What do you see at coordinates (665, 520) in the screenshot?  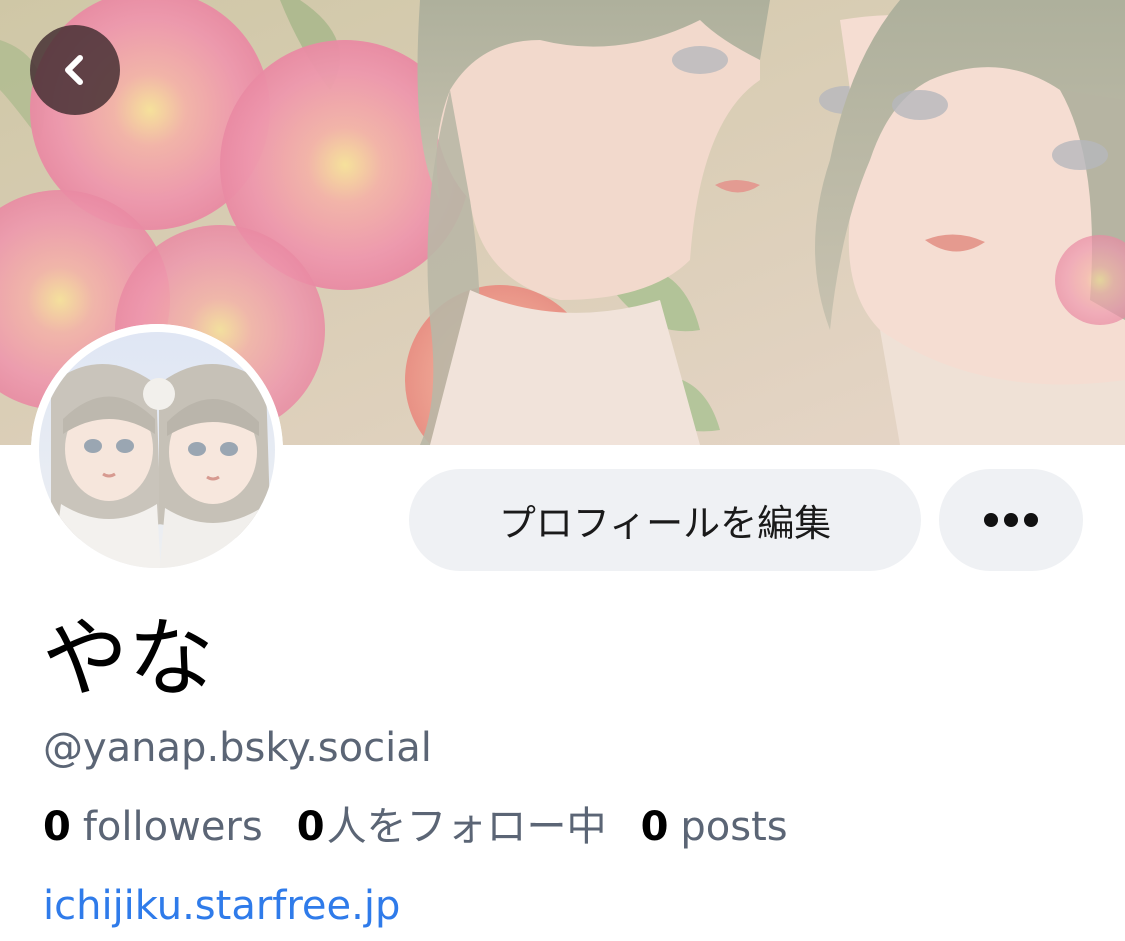 I see `edit-profile-button: プロフィールを編集` at bounding box center [665, 520].